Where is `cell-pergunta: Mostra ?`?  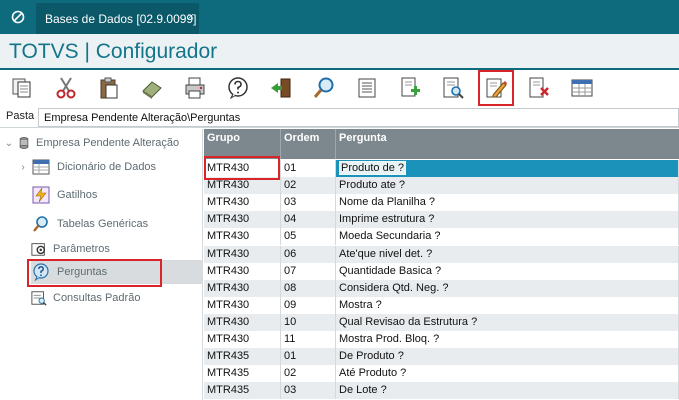
cell-pergunta: Mostra ? is located at coordinates (507, 305).